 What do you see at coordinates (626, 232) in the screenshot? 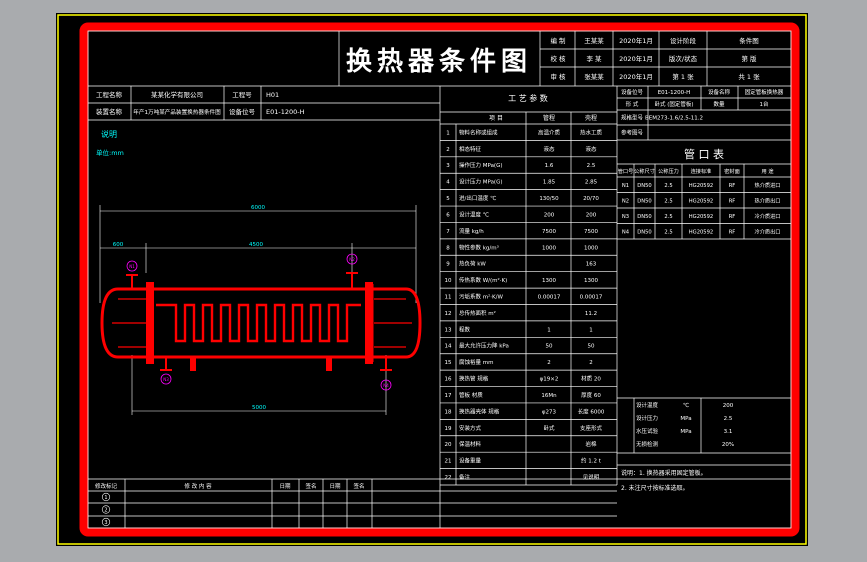
I see `nz-cell: N4` at bounding box center [626, 232].